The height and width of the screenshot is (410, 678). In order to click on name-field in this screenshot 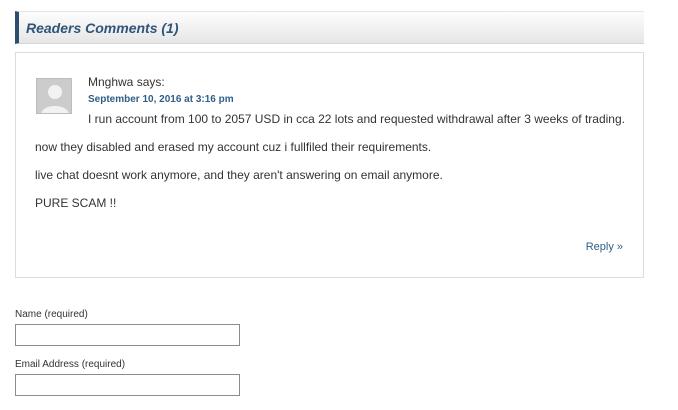, I will do `click(127, 335)`.